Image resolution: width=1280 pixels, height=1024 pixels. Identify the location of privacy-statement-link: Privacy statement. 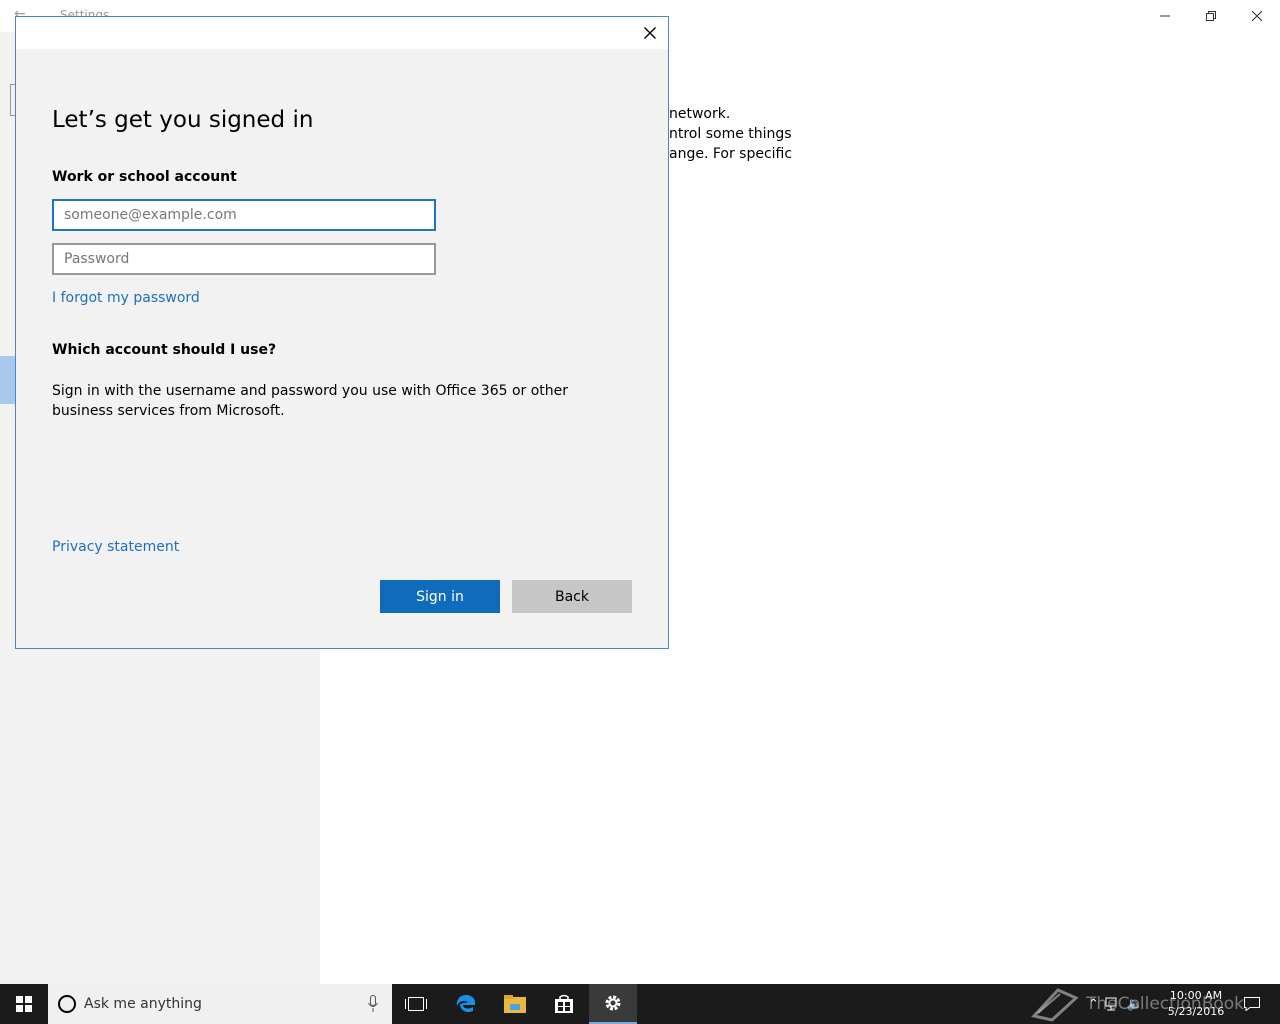
(115, 547).